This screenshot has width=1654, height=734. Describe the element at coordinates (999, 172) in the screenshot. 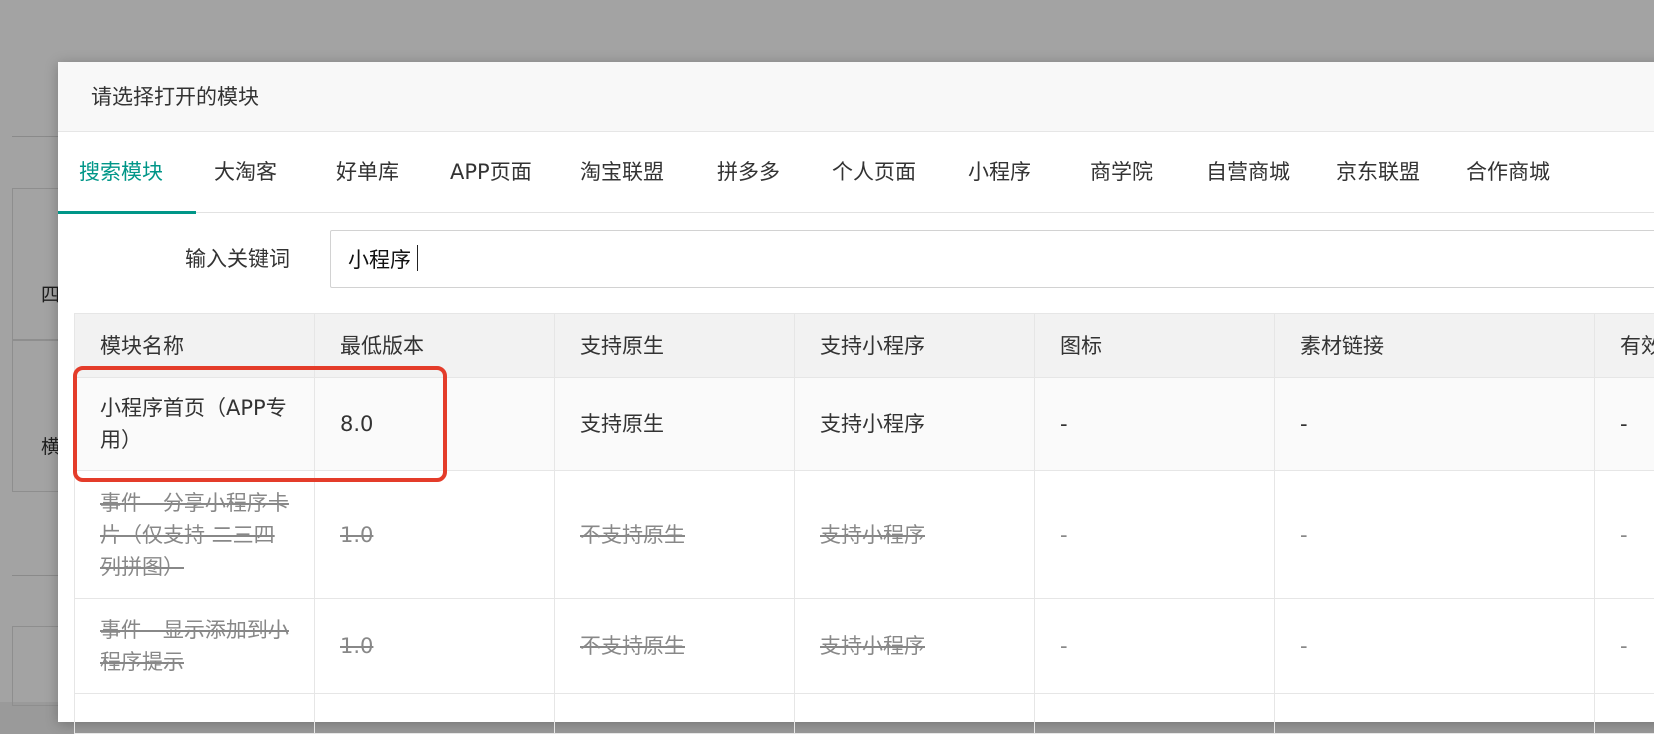

I see `tab-miniprogram: 小程序` at that location.